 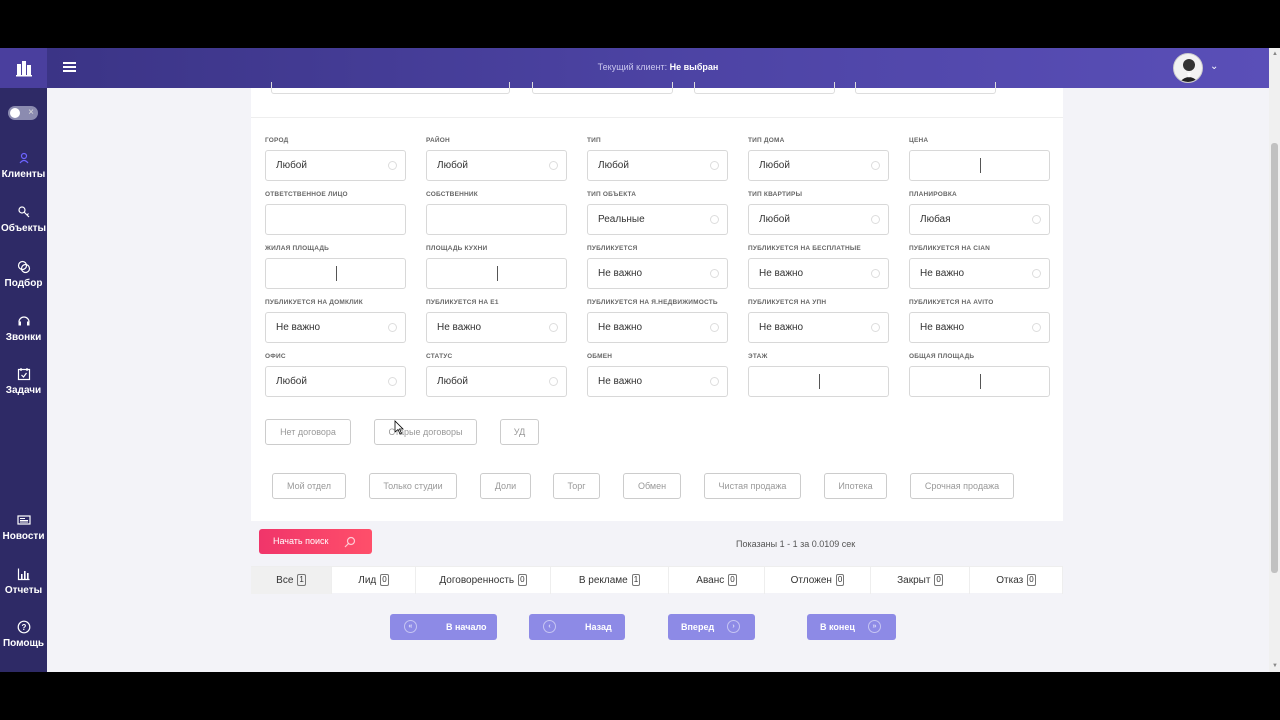 I want to click on last-page-button: В конец », so click(x=851, y=627).